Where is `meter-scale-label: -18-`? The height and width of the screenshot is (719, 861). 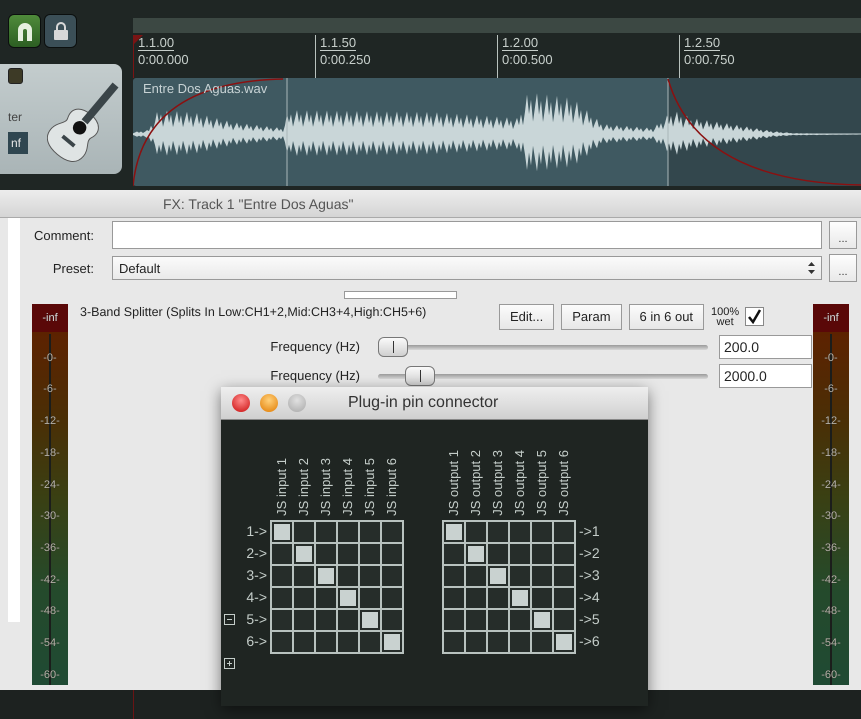
meter-scale-label: -18- is located at coordinates (50, 452).